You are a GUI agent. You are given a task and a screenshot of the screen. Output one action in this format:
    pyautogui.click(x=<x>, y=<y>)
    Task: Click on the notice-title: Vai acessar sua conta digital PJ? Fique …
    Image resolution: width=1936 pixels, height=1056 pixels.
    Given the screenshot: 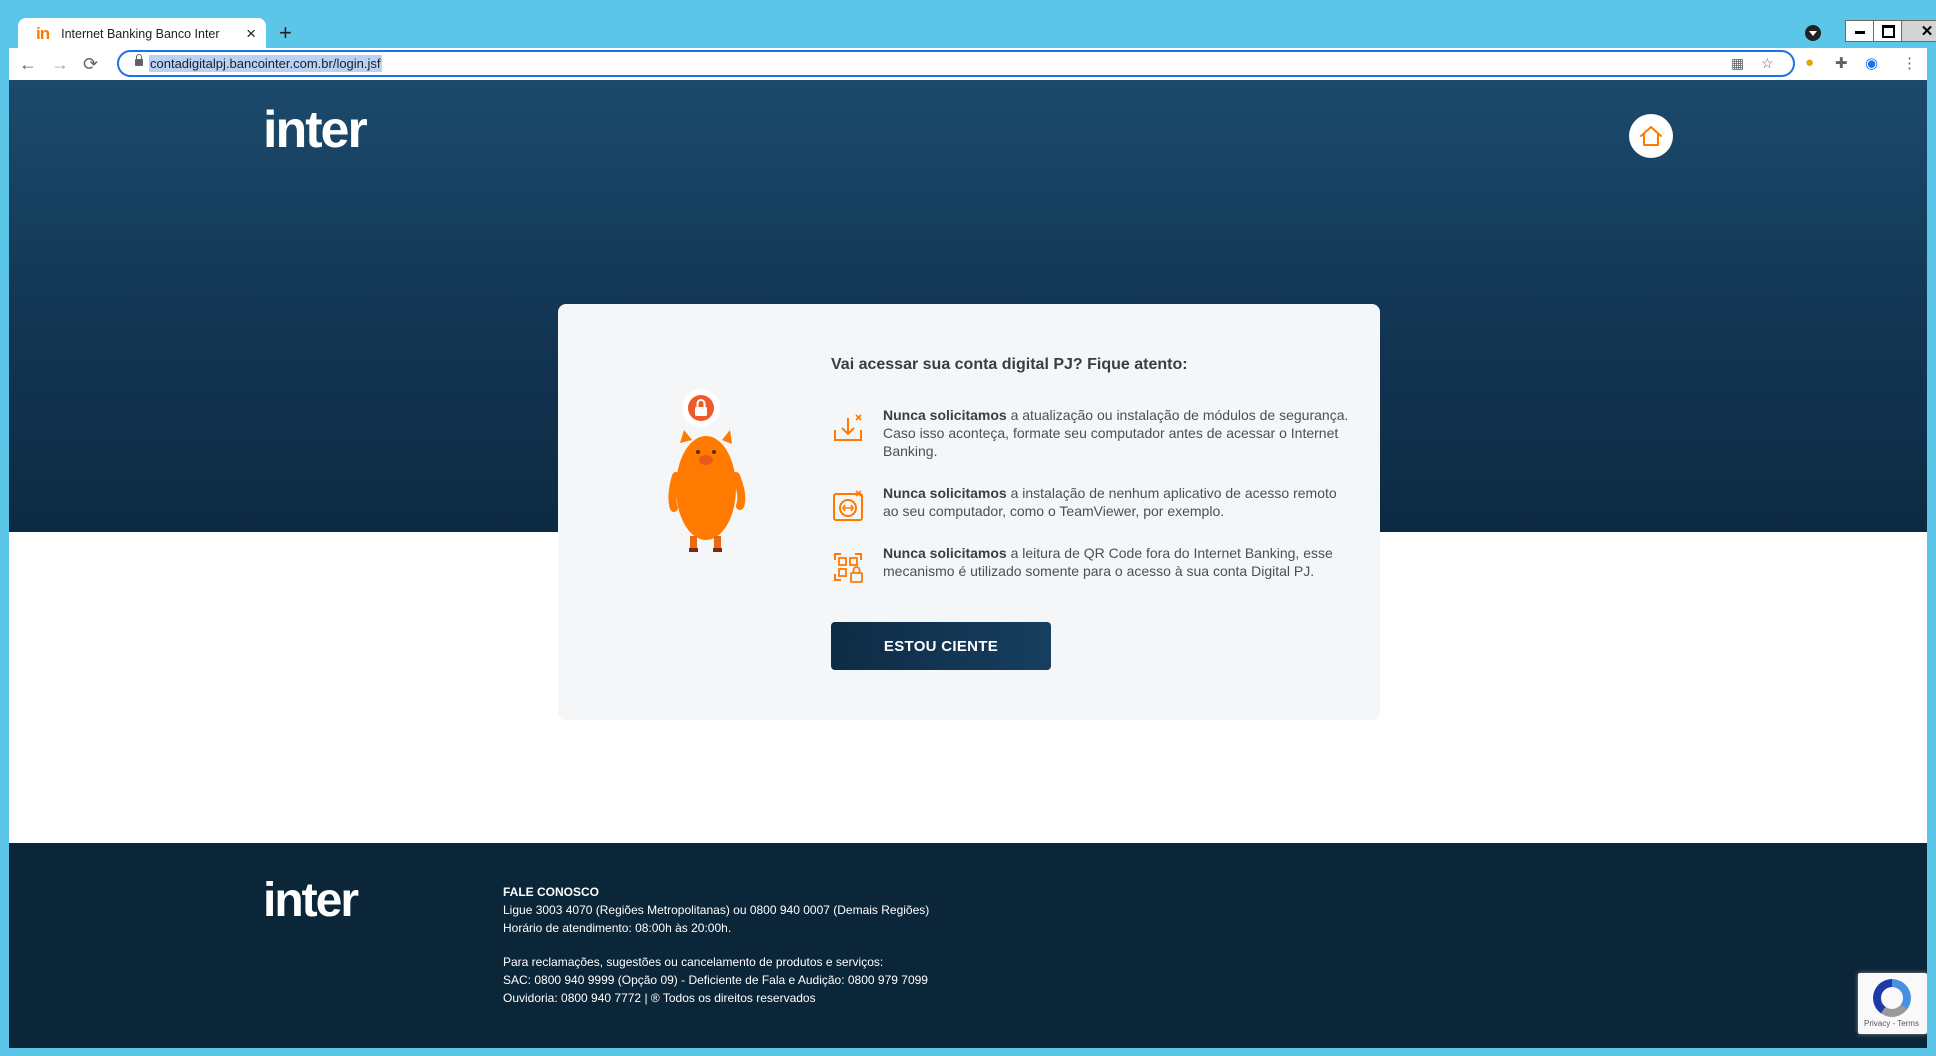 What is the action you would take?
    pyautogui.click(x=1009, y=364)
    